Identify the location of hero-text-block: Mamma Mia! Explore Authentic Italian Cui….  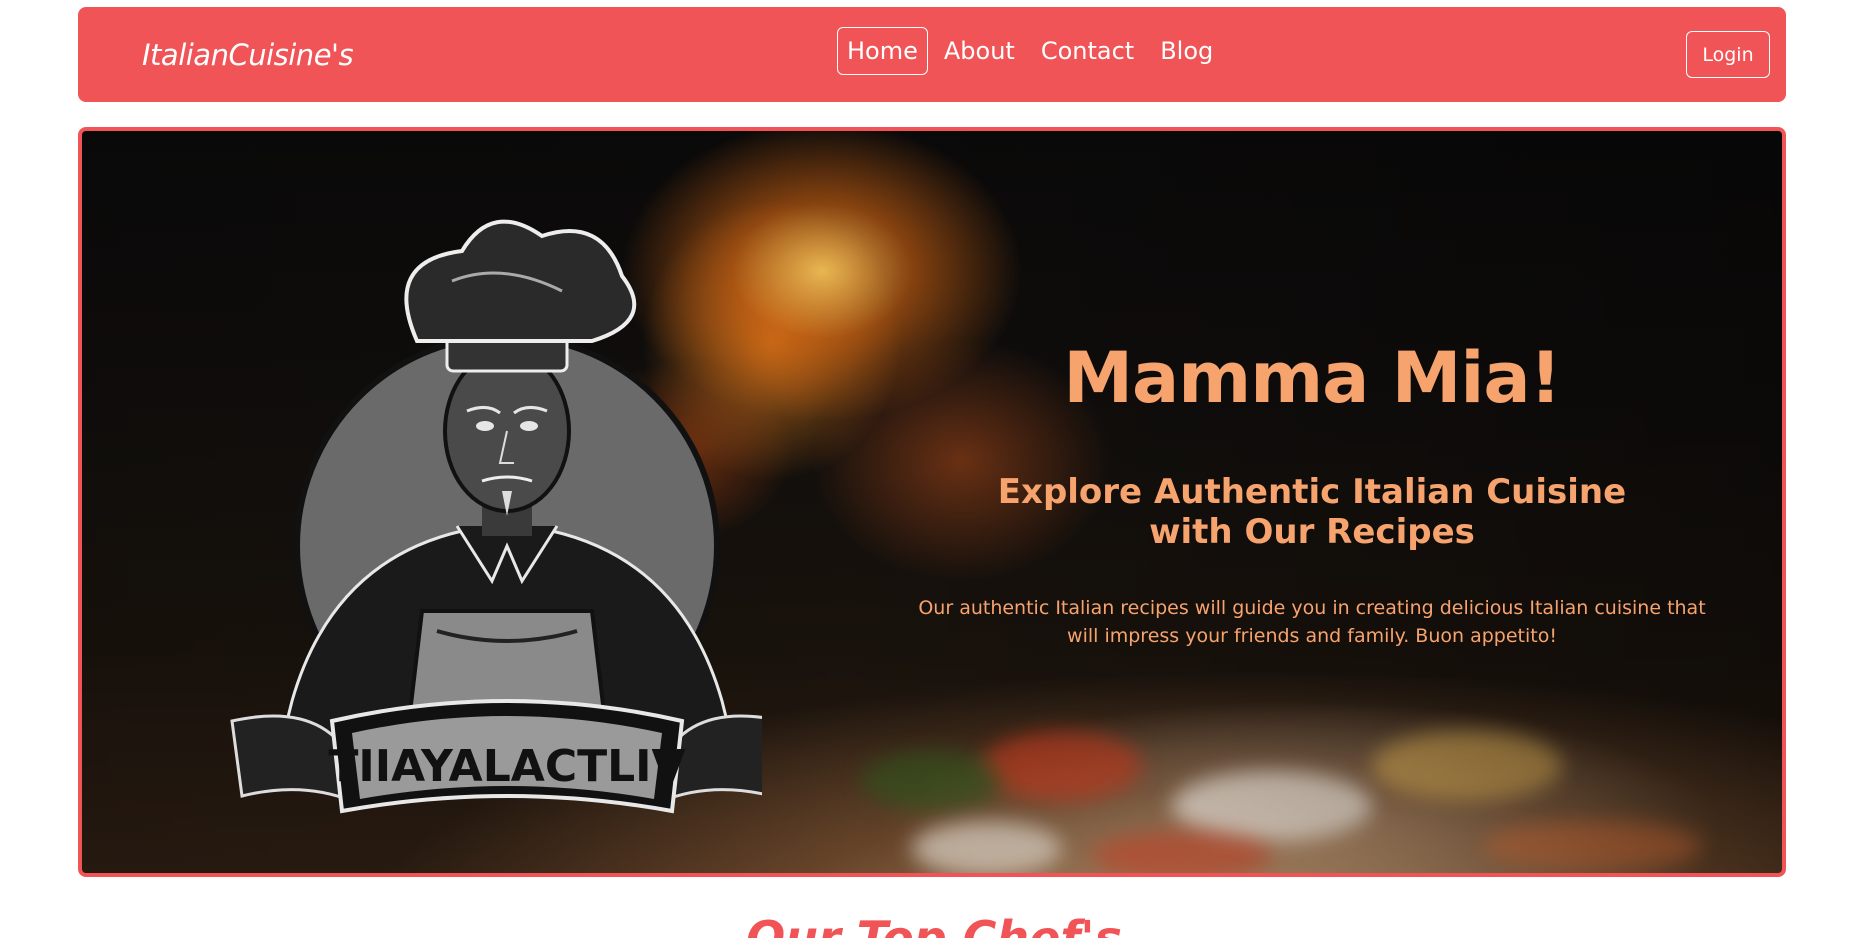
(1312, 493).